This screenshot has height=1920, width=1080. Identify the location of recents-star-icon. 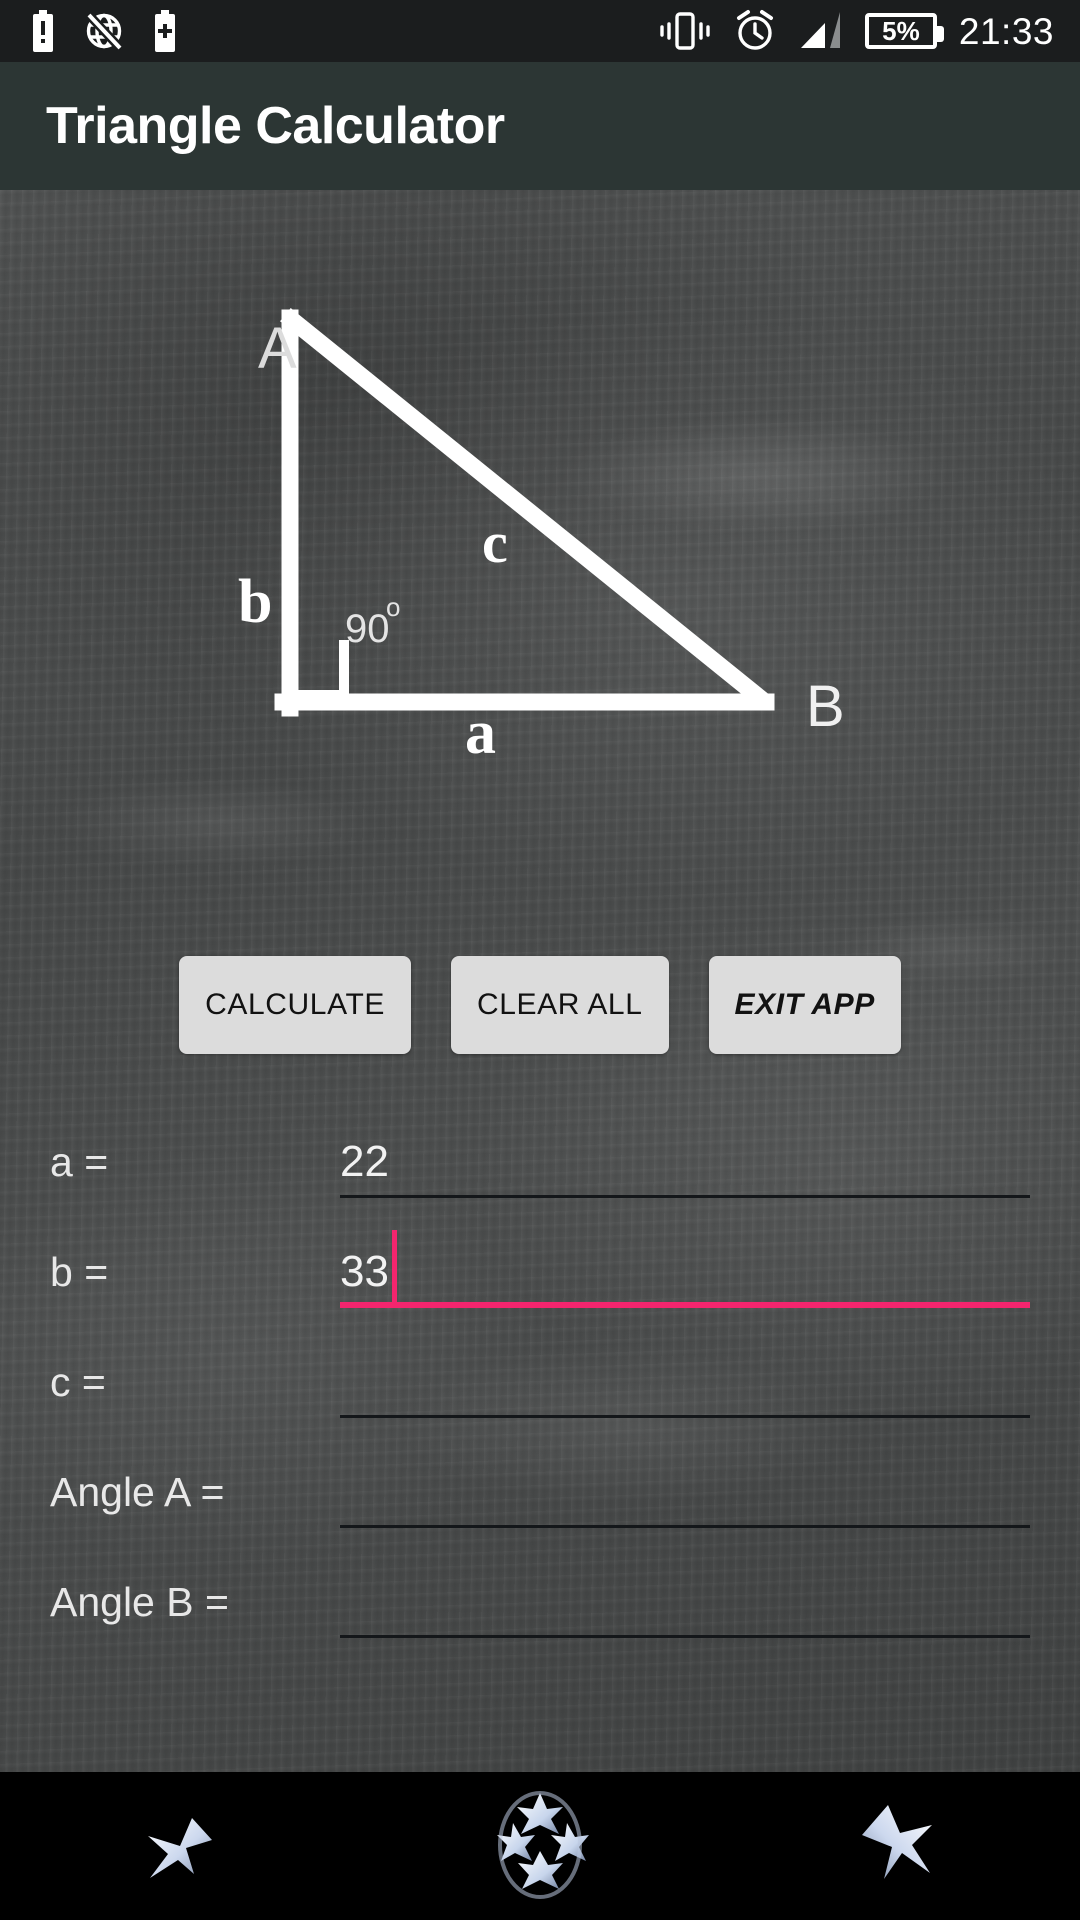
(900, 1846).